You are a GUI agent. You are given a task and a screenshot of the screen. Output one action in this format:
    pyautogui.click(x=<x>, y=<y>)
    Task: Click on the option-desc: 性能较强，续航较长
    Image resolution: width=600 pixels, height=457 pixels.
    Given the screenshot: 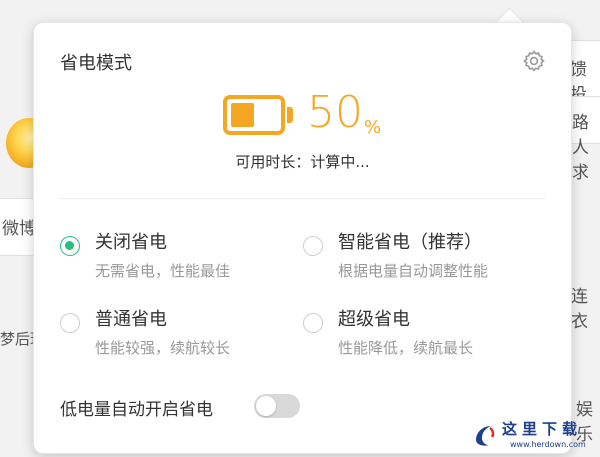 What is the action you would take?
    pyautogui.click(x=163, y=348)
    